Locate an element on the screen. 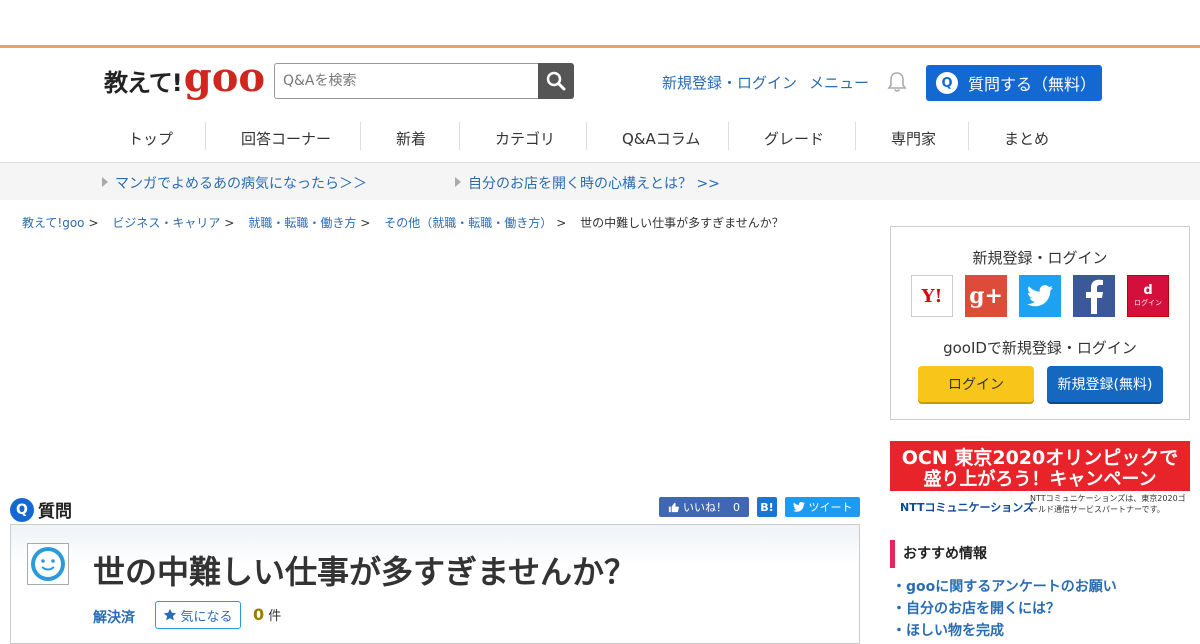 The width and height of the screenshot is (1200, 644). bookmark-label: 気になる is located at coordinates (206, 617).